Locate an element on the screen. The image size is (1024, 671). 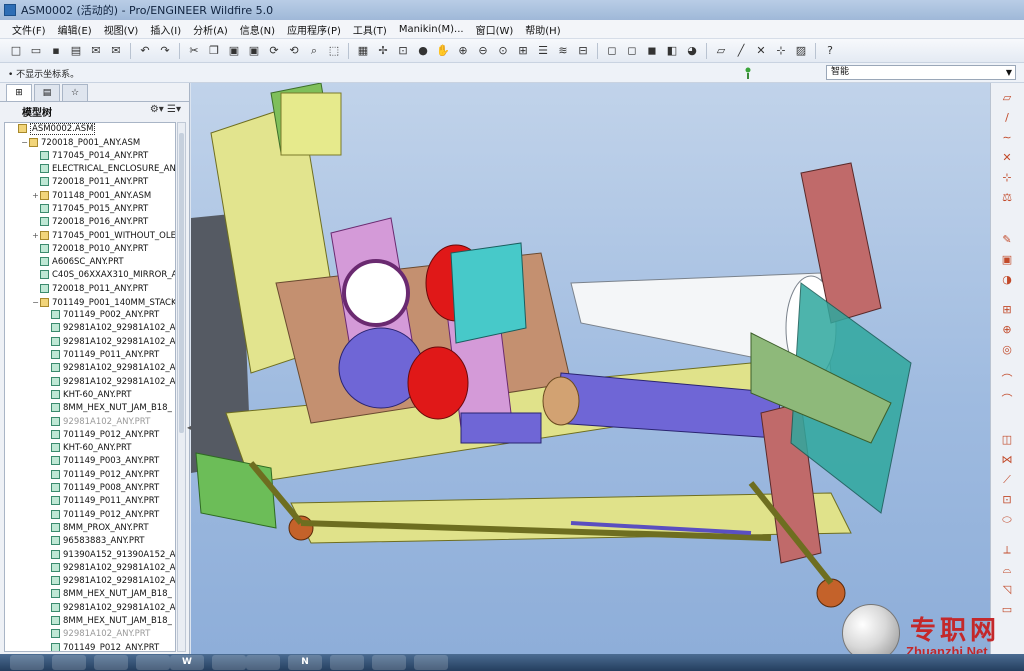
copy-icon: ❐ is located at coordinates (214, 51).